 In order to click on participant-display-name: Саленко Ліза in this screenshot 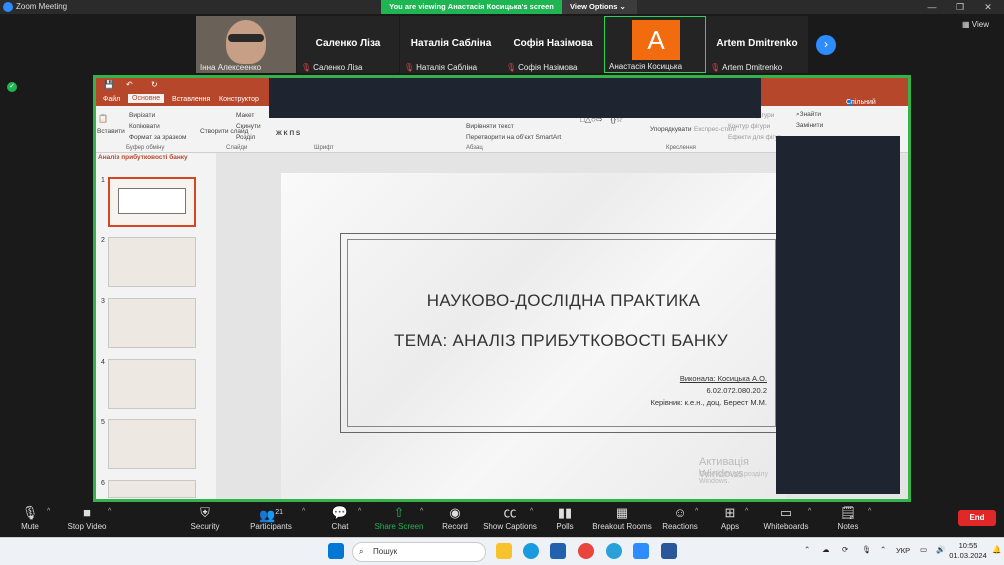, I will do `click(348, 43)`.